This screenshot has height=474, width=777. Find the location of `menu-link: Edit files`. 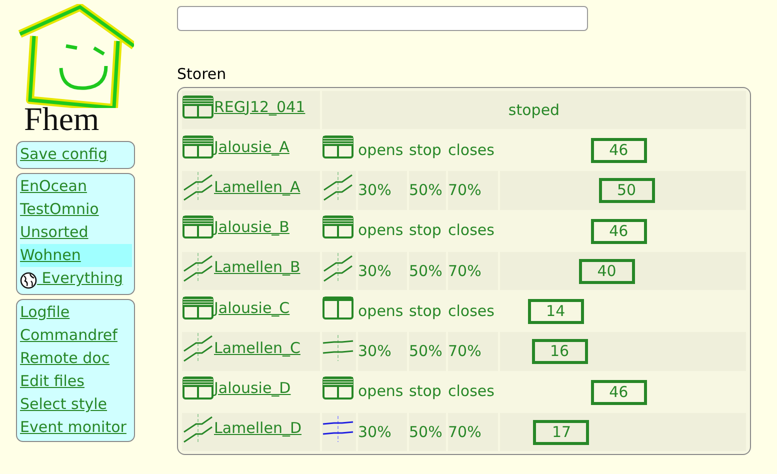

menu-link: Edit files is located at coordinates (76, 381).